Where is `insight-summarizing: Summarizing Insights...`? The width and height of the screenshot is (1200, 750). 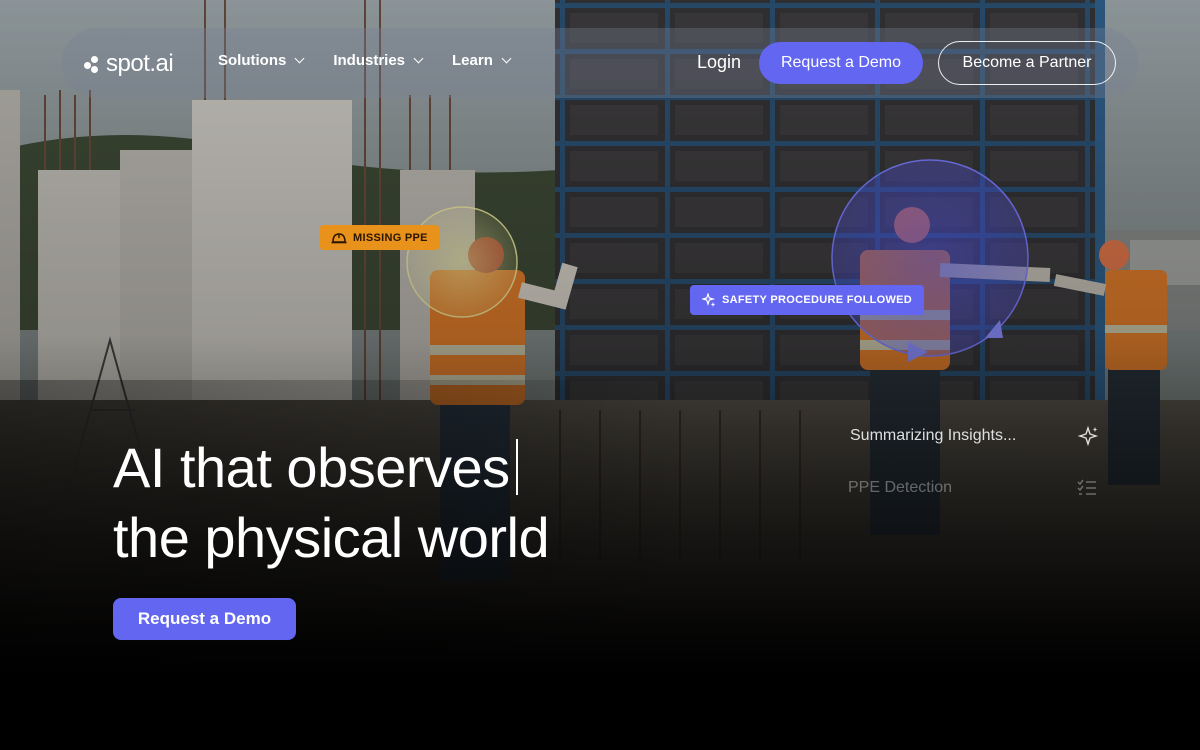
insight-summarizing: Summarizing Insights... is located at coordinates (975, 436).